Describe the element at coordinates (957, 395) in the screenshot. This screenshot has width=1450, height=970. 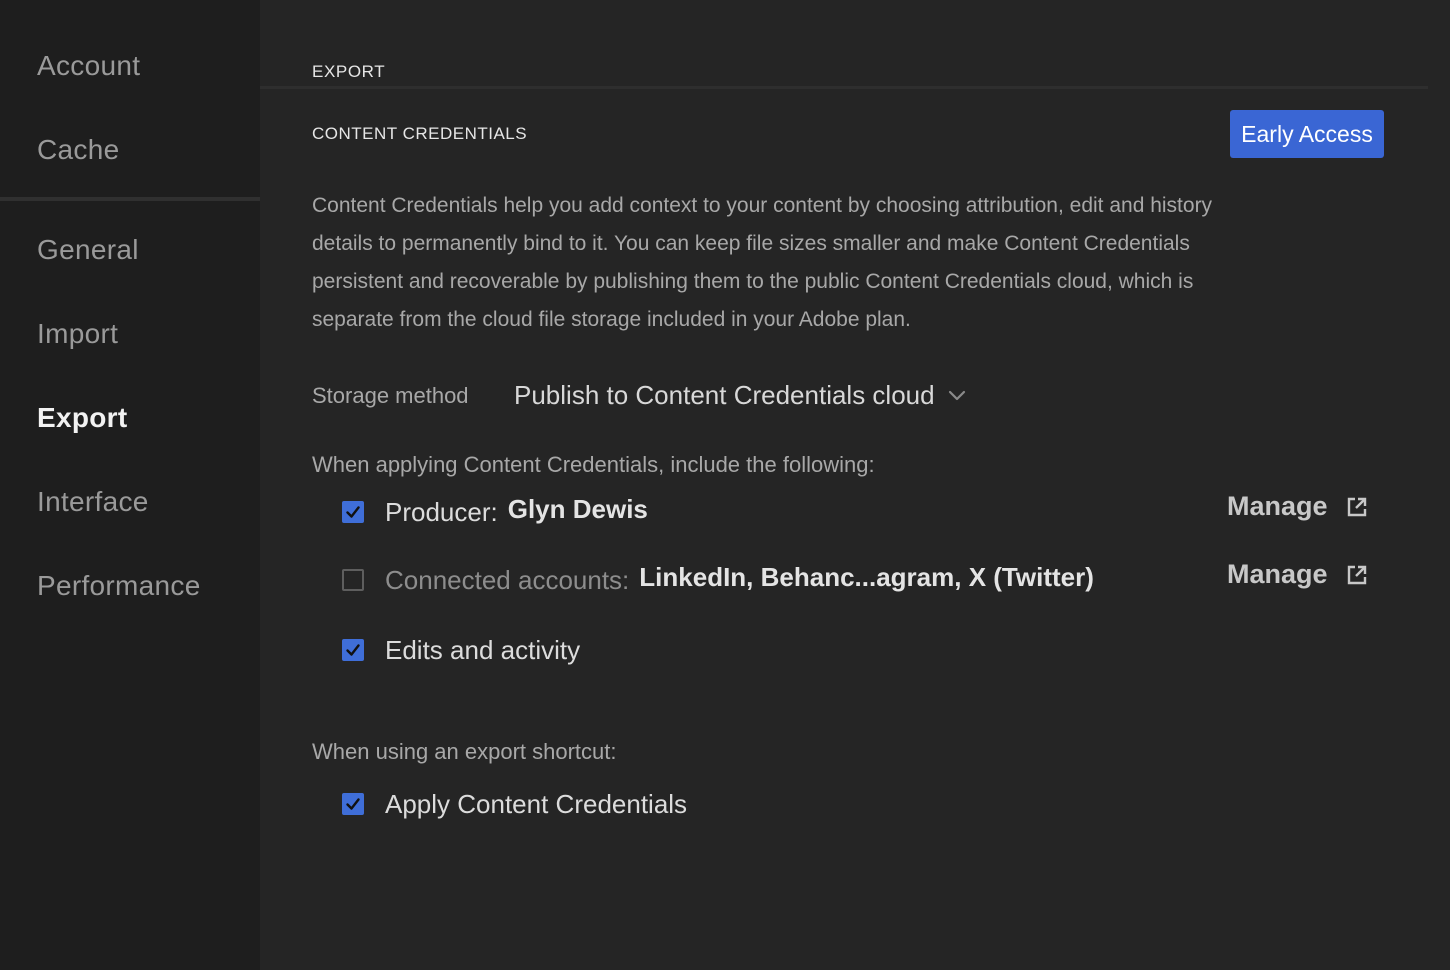
I see `chevron-down-icon` at that location.